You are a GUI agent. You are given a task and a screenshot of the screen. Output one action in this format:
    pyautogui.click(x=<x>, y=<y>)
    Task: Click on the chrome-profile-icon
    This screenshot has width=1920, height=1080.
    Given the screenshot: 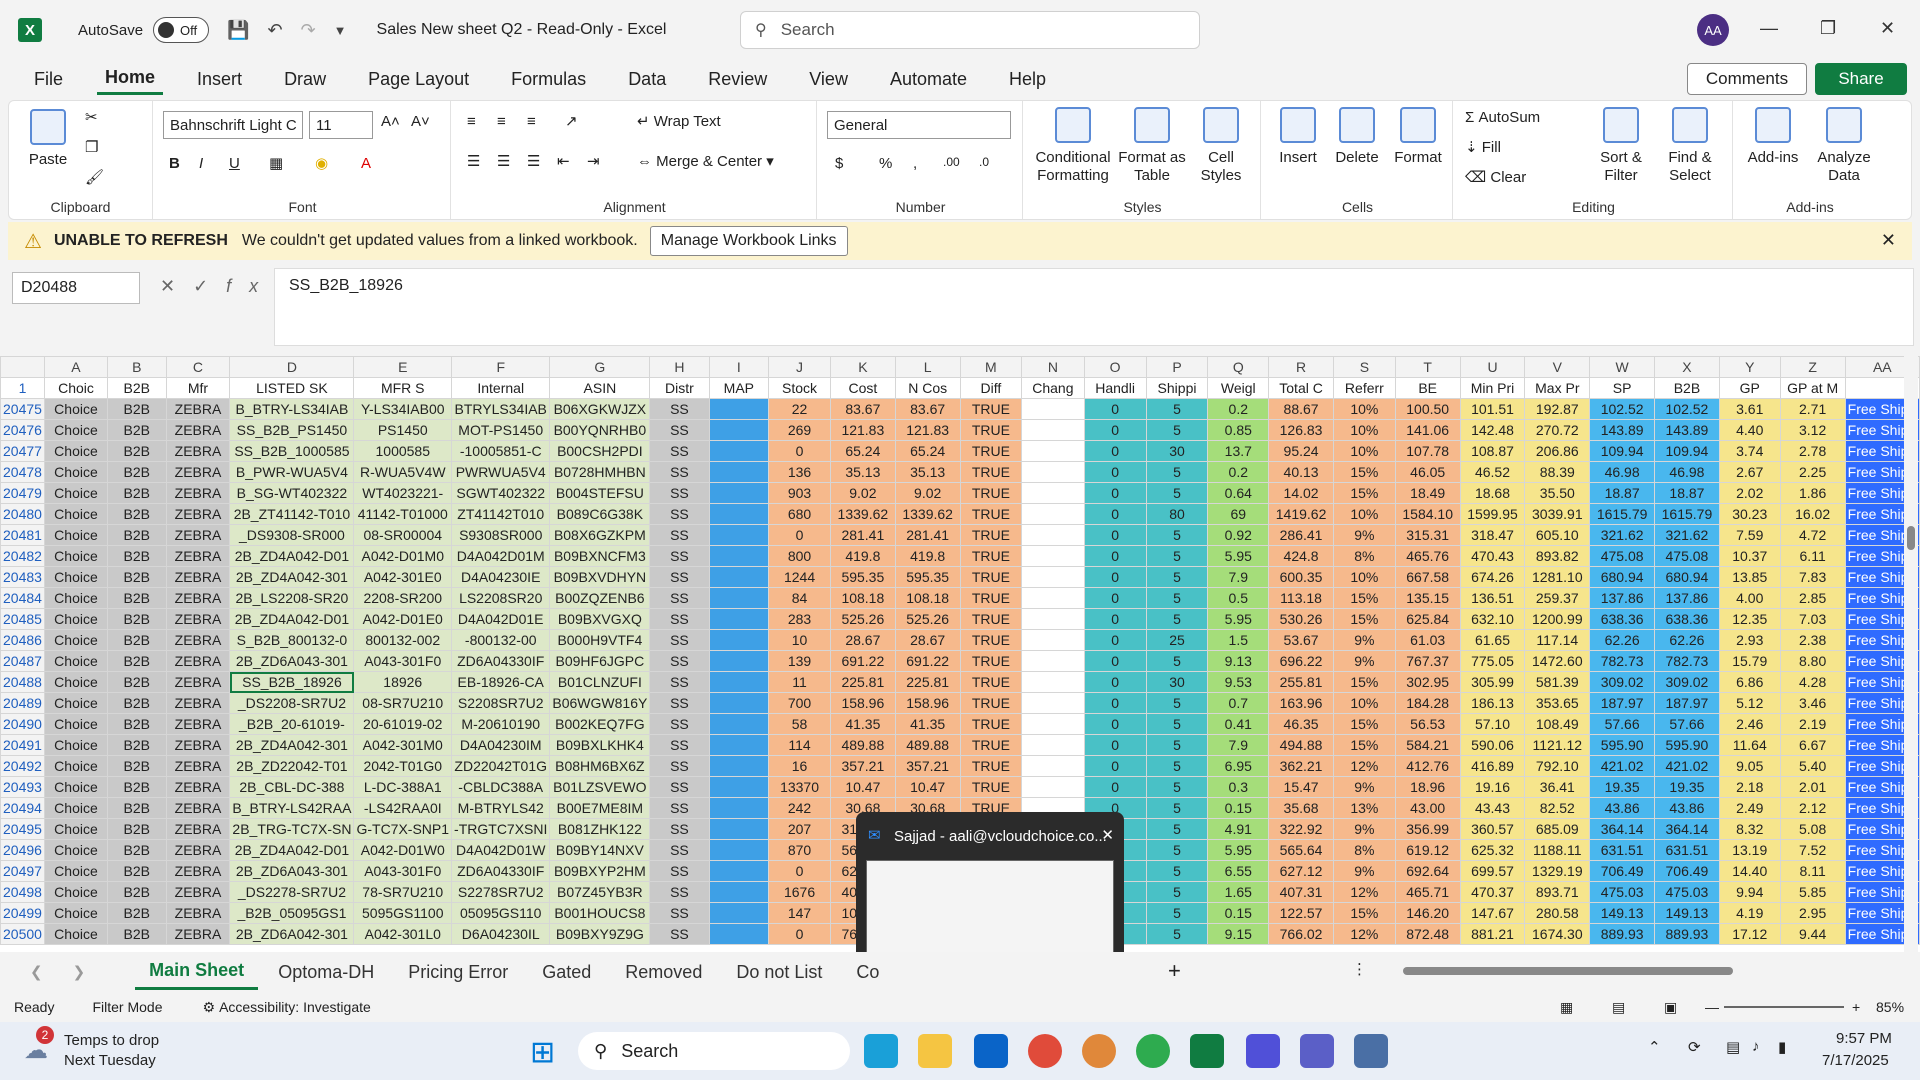 What is the action you would take?
    pyautogui.click(x=1099, y=1051)
    